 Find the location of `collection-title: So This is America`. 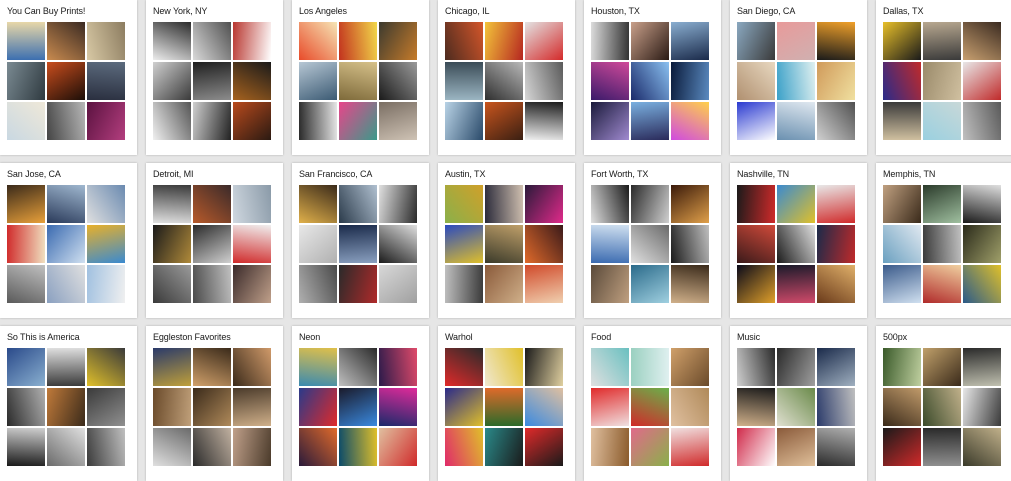

collection-title: So This is America is located at coordinates (69, 337).